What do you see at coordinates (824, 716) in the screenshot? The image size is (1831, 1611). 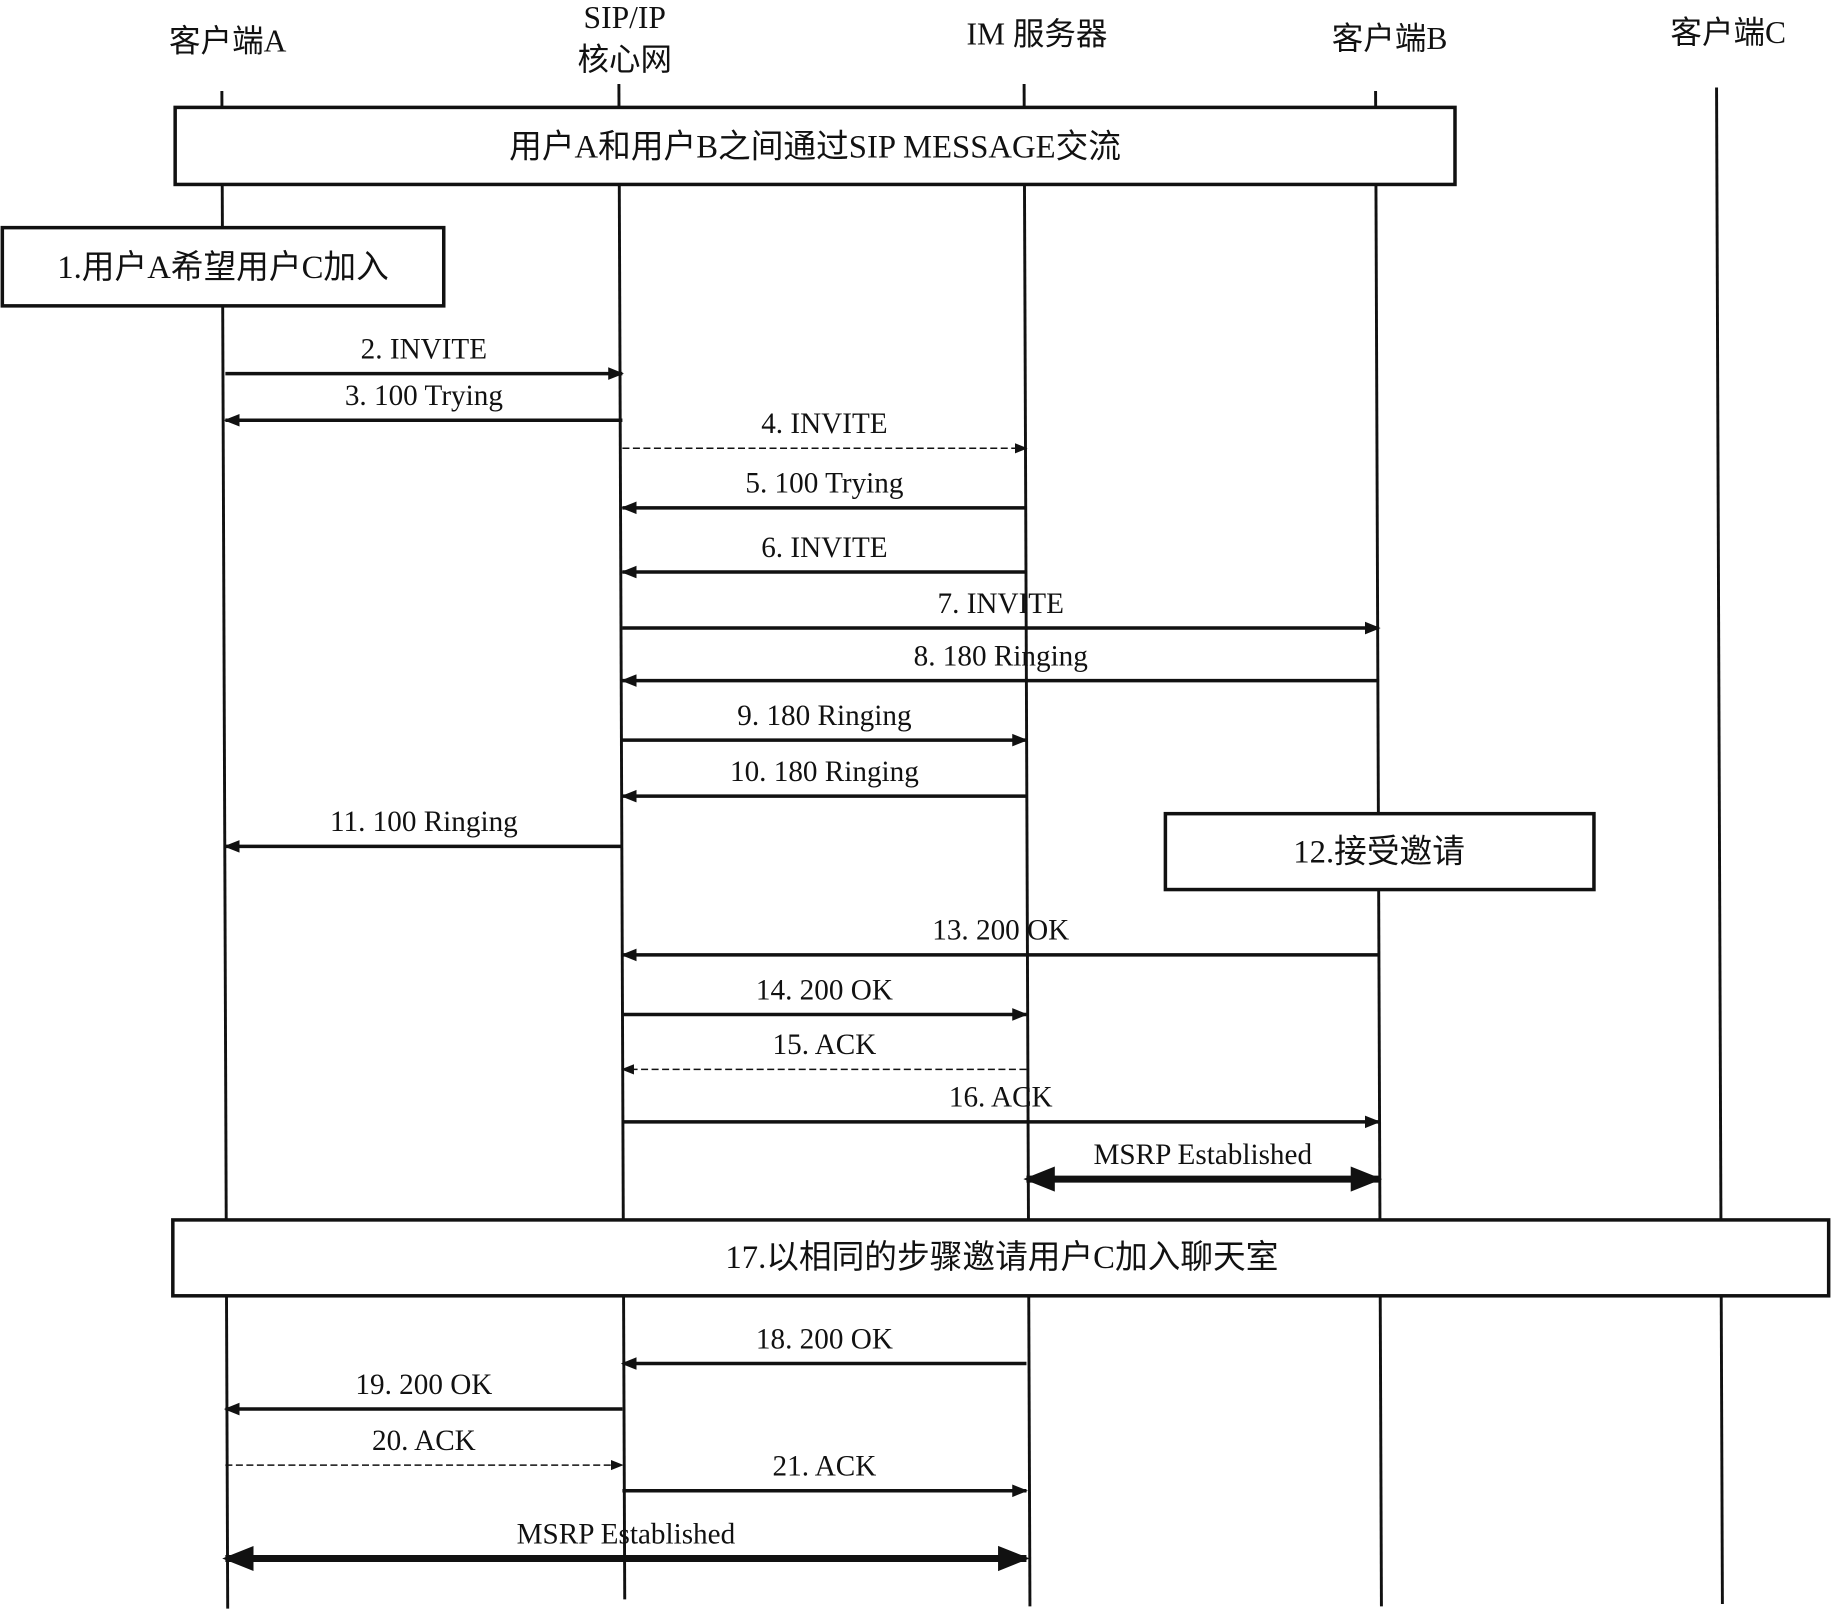 I see `message-label: 9. 180 Ringing` at bounding box center [824, 716].